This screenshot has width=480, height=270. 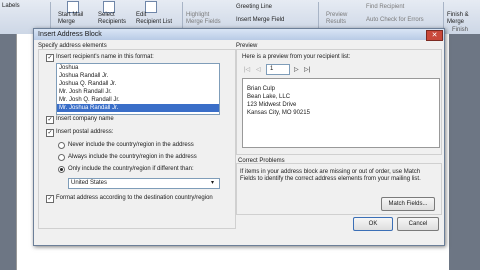 What do you see at coordinates (203, 19) in the screenshot?
I see `highlight-merge-fields-button: Highlight Merge Fields` at bounding box center [203, 19].